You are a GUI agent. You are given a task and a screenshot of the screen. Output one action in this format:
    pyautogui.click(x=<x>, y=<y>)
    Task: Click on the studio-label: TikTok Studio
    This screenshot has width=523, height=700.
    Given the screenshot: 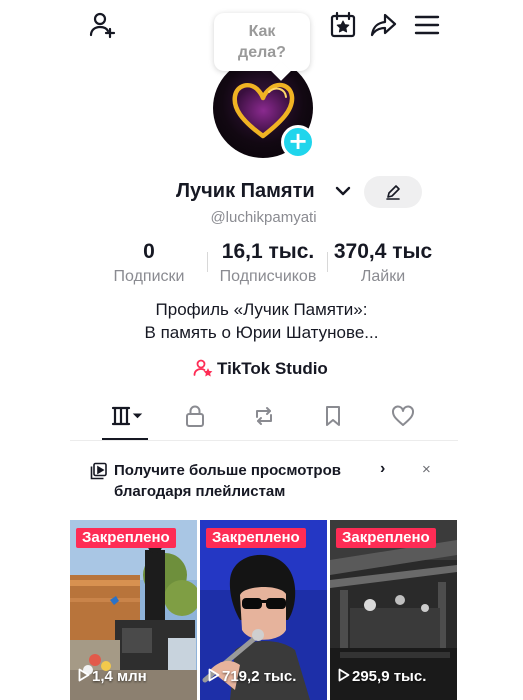 What is the action you would take?
    pyautogui.click(x=272, y=368)
    